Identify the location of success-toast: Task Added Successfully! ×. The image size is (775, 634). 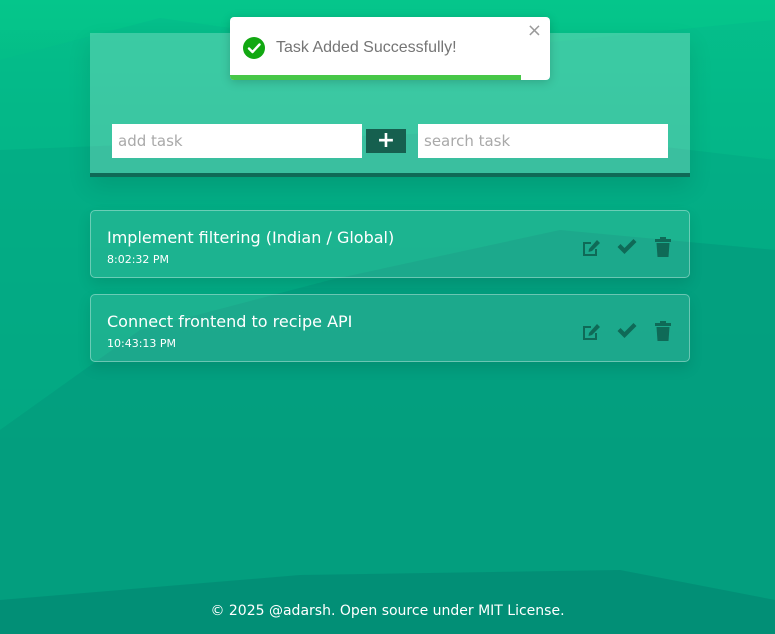
(390, 48).